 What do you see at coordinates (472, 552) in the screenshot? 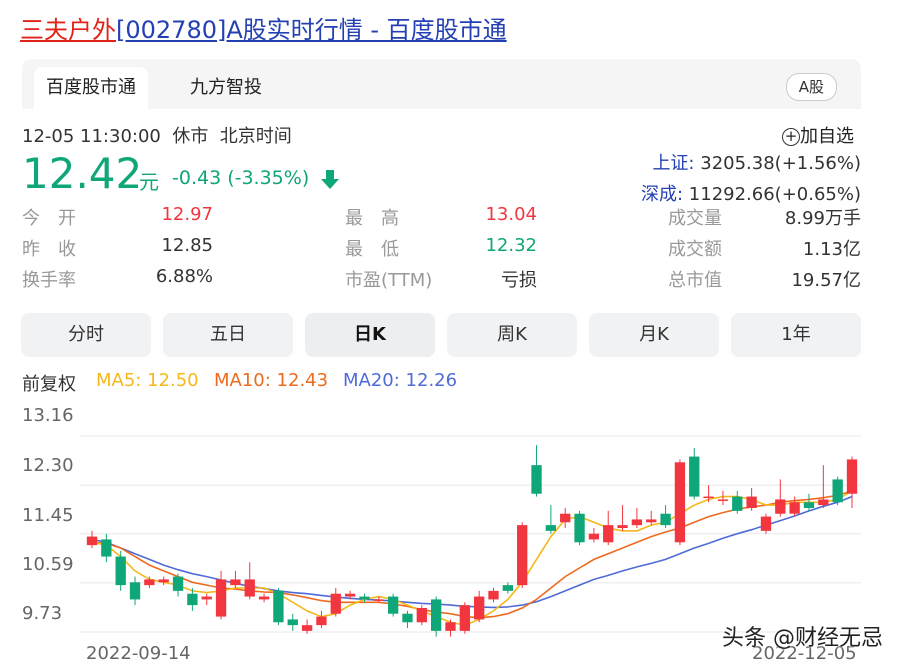
I see `ma20-line` at bounding box center [472, 552].